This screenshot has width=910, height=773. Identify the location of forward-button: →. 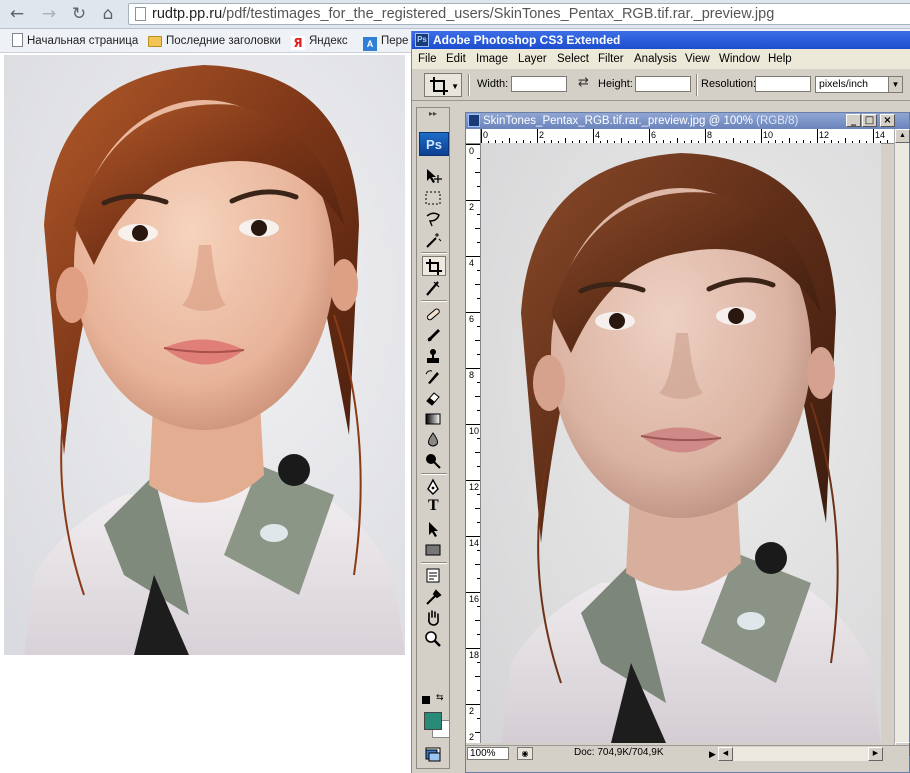
(49, 14).